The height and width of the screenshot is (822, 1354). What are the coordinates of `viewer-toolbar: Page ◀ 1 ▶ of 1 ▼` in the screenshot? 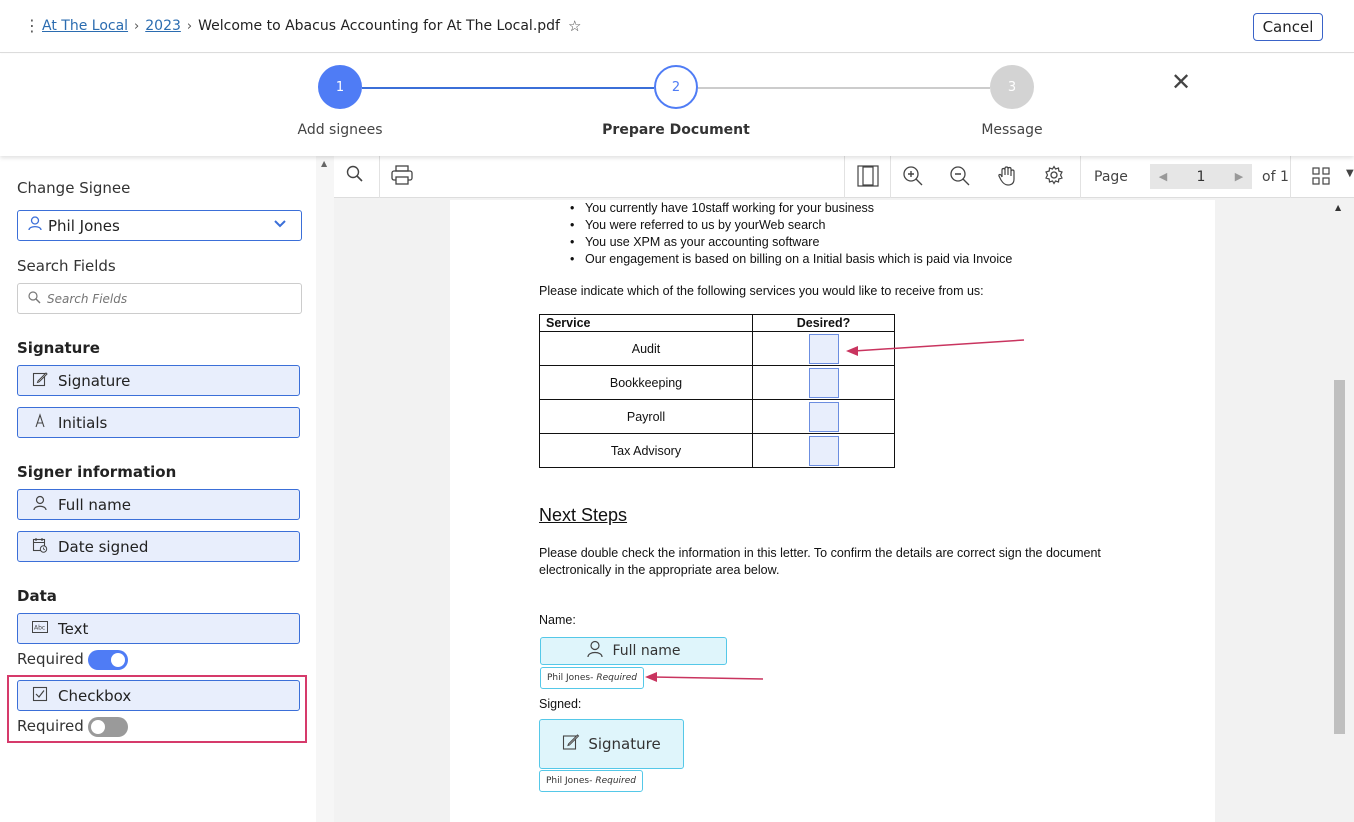 It's located at (844, 177).